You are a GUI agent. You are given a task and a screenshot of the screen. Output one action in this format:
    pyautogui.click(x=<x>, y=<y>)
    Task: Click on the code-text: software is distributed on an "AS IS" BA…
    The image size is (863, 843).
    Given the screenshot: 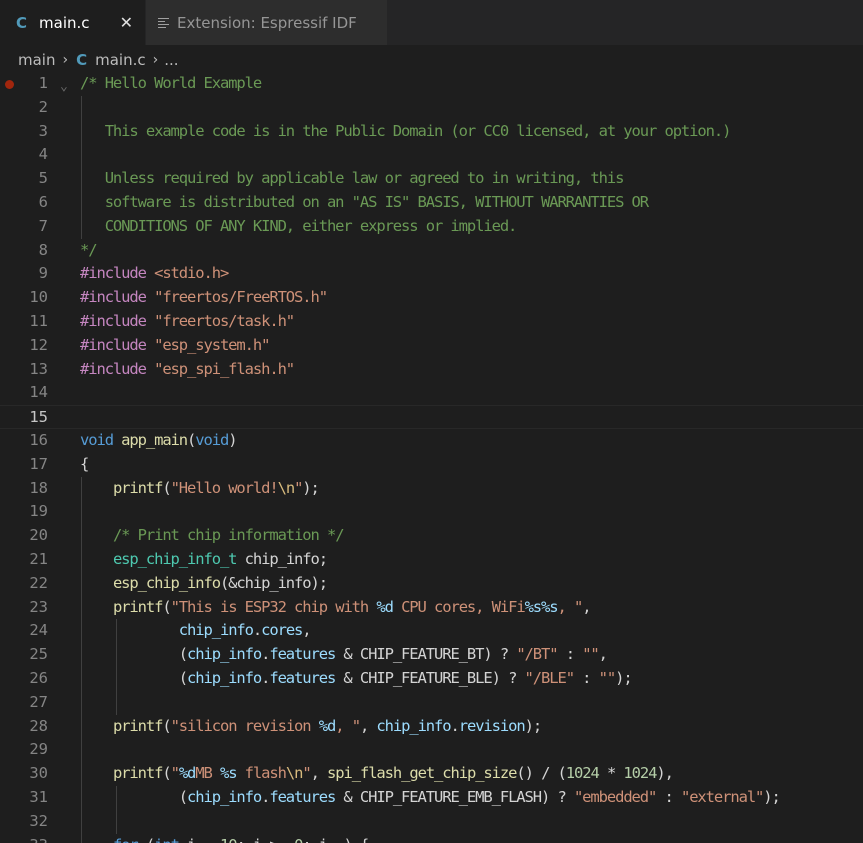 What is the action you would take?
    pyautogui.click(x=364, y=202)
    